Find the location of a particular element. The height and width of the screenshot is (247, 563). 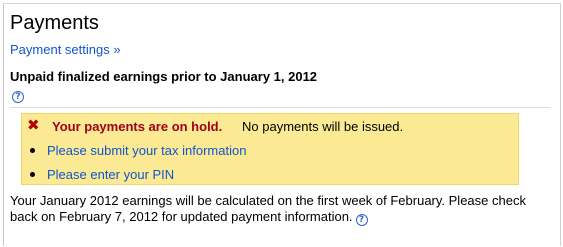

hold-title: Your payments are on hold. is located at coordinates (137, 126).